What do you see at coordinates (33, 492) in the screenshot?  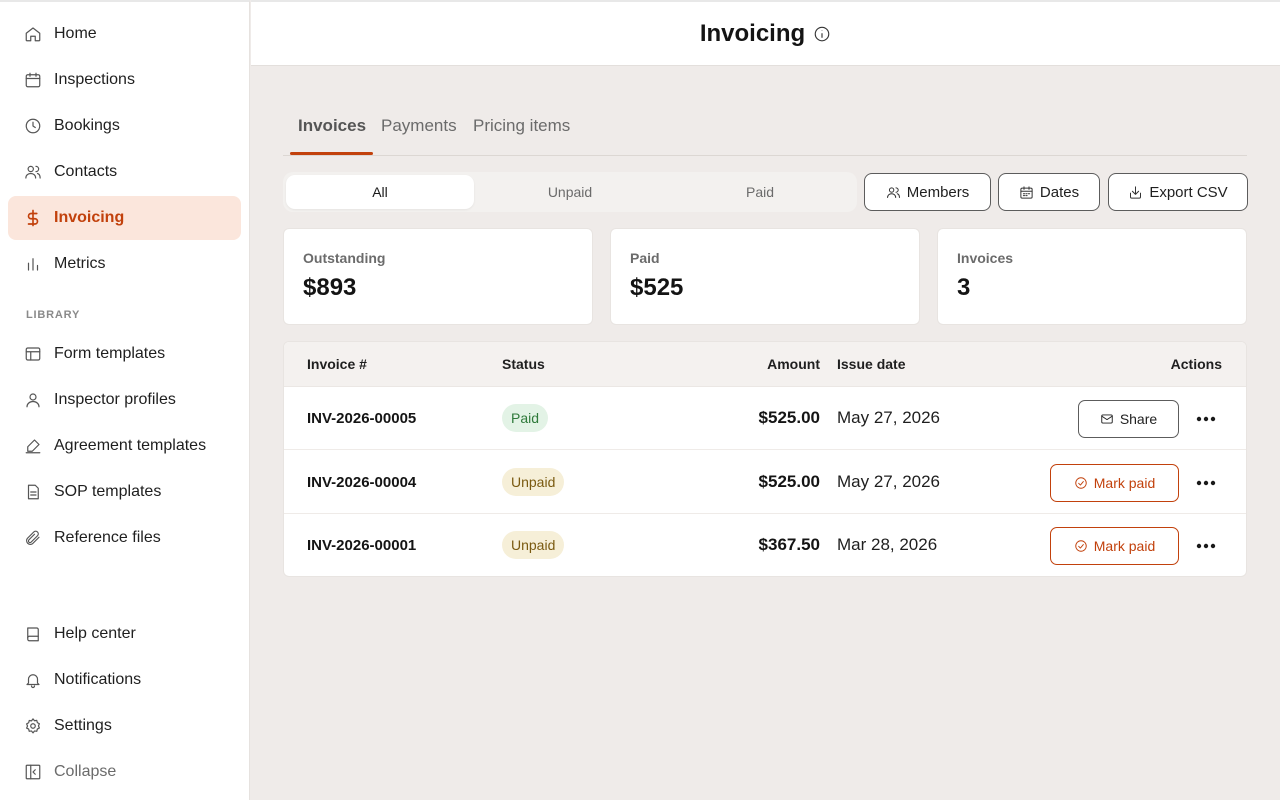 I see `document-icon` at bounding box center [33, 492].